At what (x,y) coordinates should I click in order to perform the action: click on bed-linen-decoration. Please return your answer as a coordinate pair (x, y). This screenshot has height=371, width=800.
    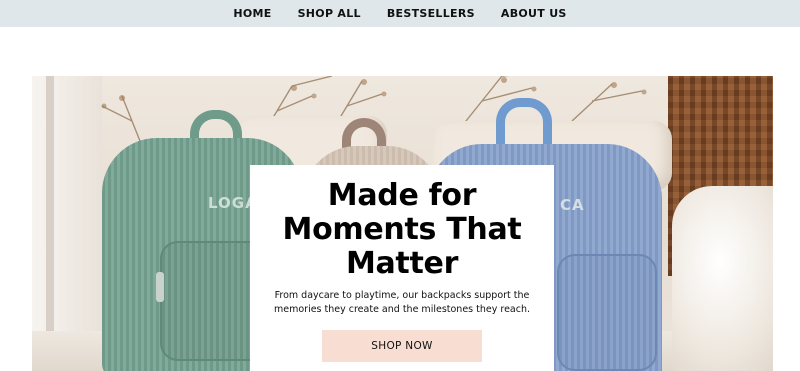
    Looking at the image, I should click on (722, 278).